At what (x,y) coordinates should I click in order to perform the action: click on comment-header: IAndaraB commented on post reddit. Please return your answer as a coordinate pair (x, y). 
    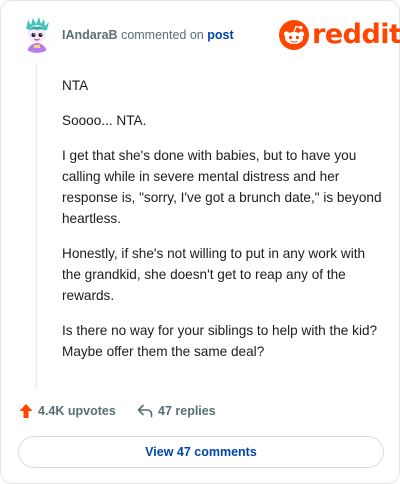
    Looking at the image, I should click on (209, 35).